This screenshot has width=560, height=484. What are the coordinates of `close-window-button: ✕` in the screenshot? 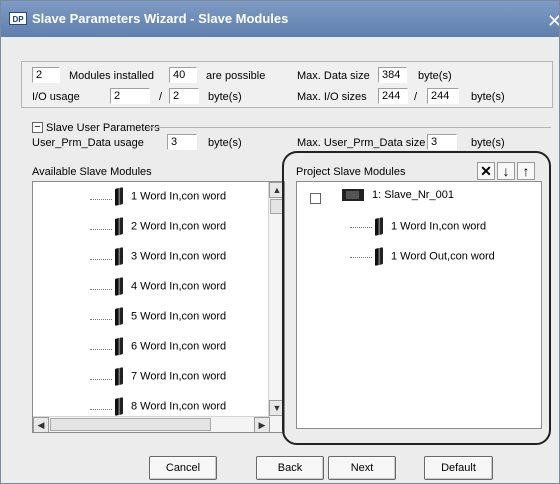 It's located at (553, 21).